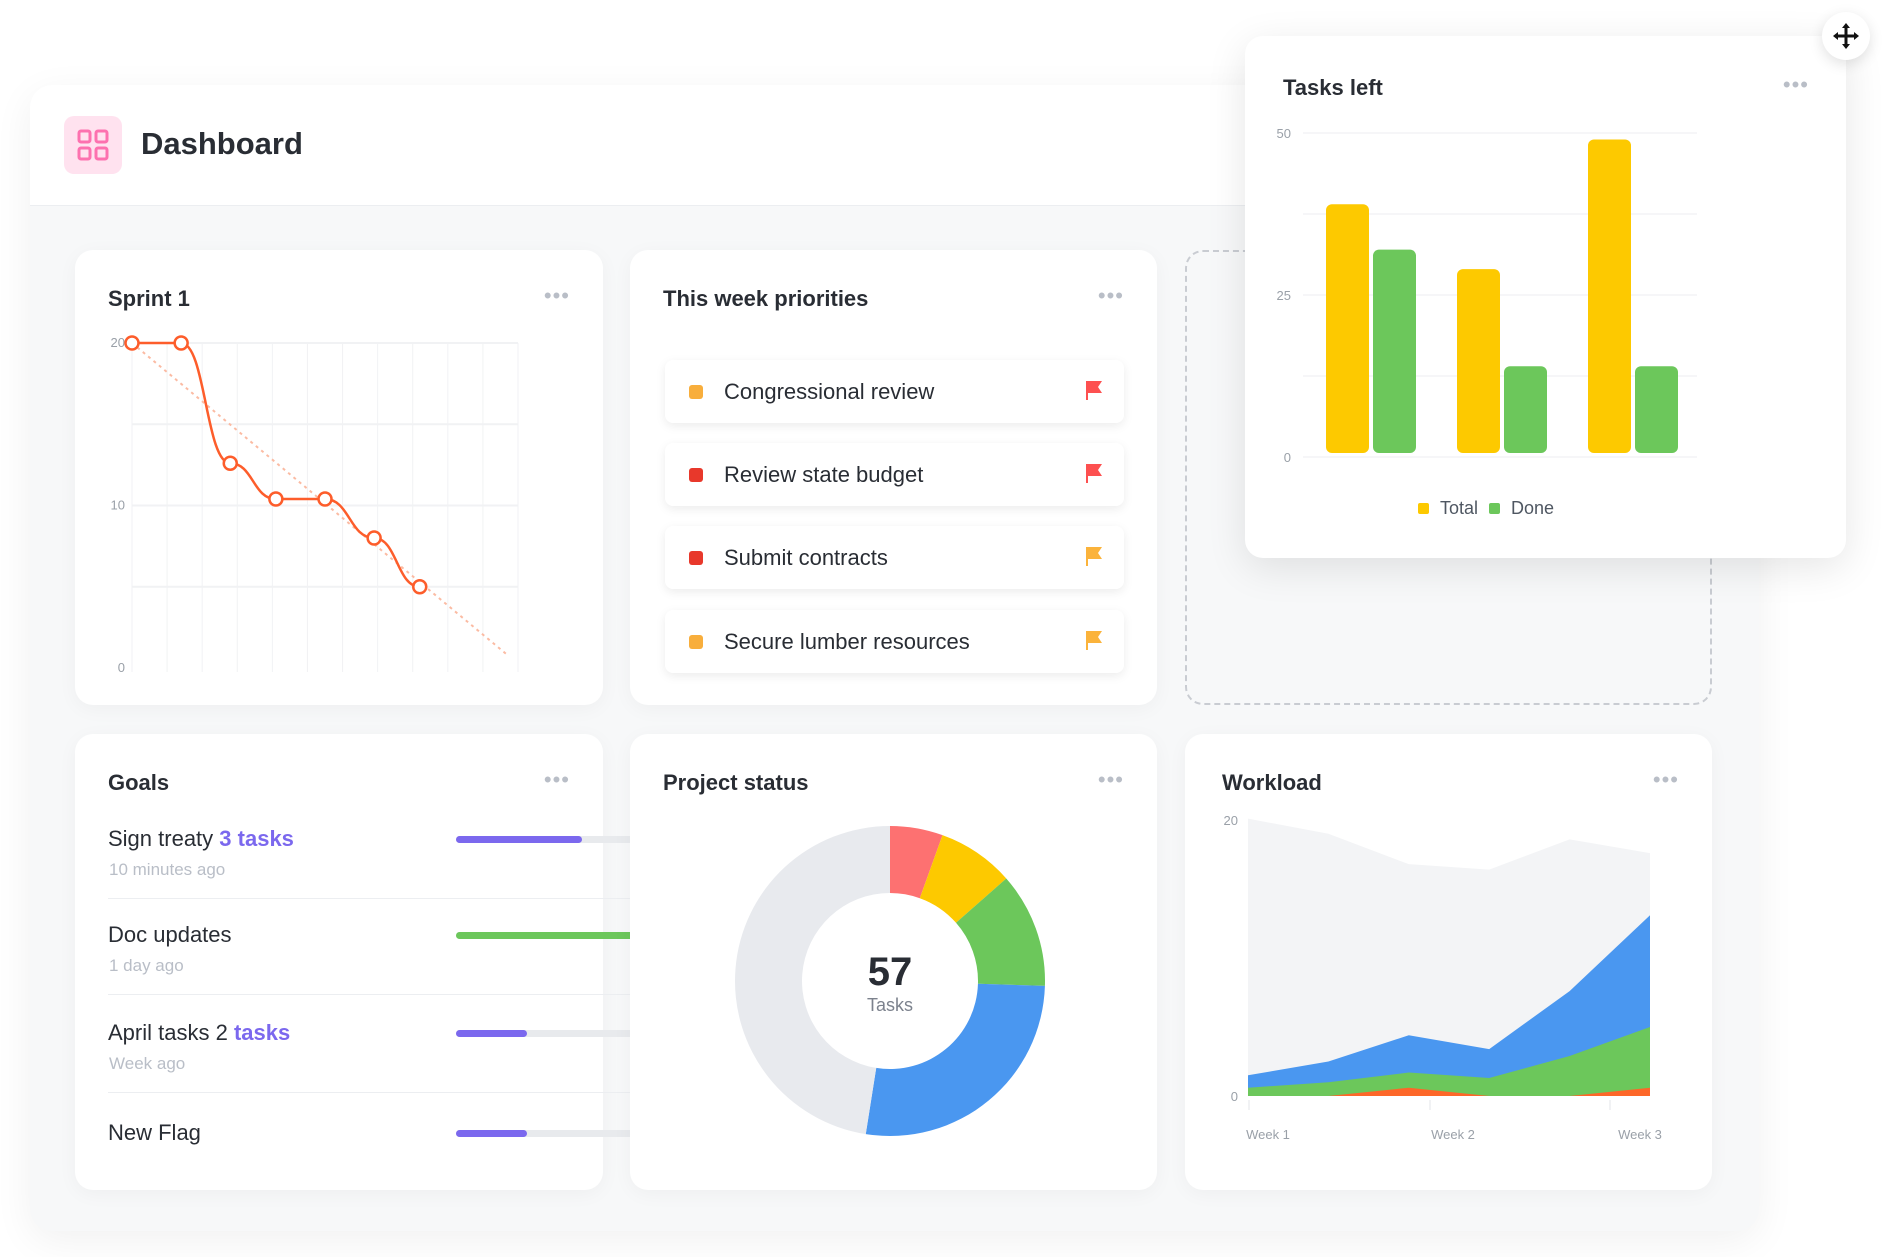 The height and width of the screenshot is (1257, 1892). I want to click on priority-item: Secure lumber resources, so click(894, 641).